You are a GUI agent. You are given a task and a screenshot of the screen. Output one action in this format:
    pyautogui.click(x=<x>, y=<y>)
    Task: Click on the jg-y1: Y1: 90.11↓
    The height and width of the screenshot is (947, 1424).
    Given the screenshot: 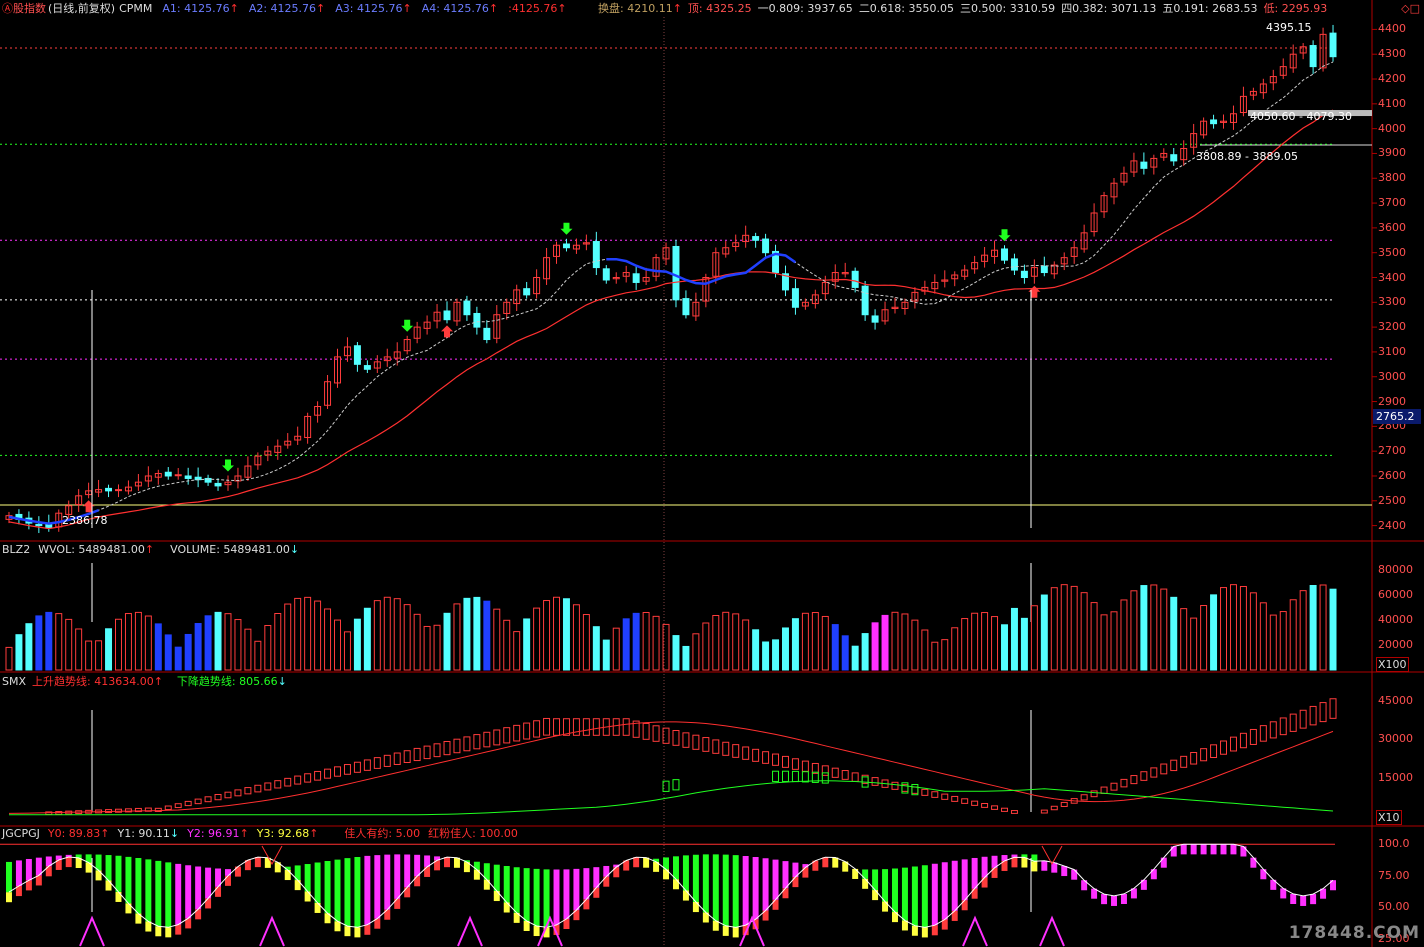 What is the action you would take?
    pyautogui.click(x=148, y=833)
    